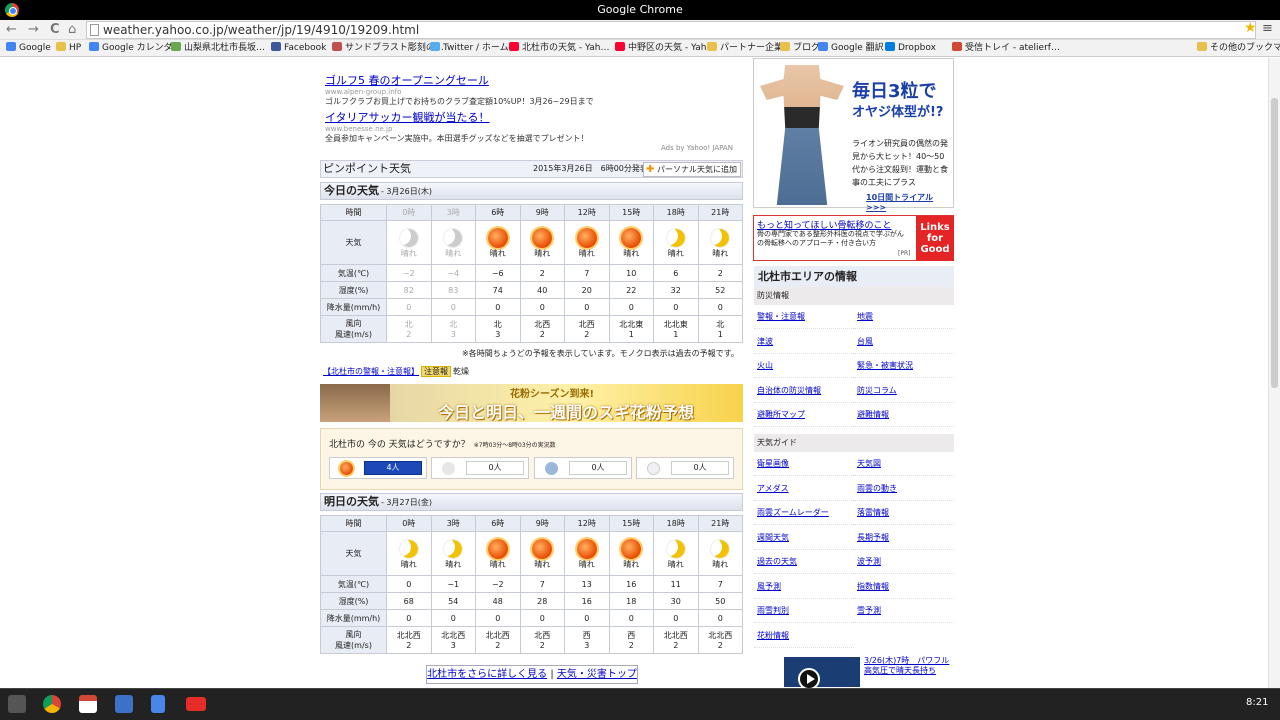 This screenshot has width=1280, height=720. I want to click on weather-top-link: 天気・災害トップ, so click(597, 674).